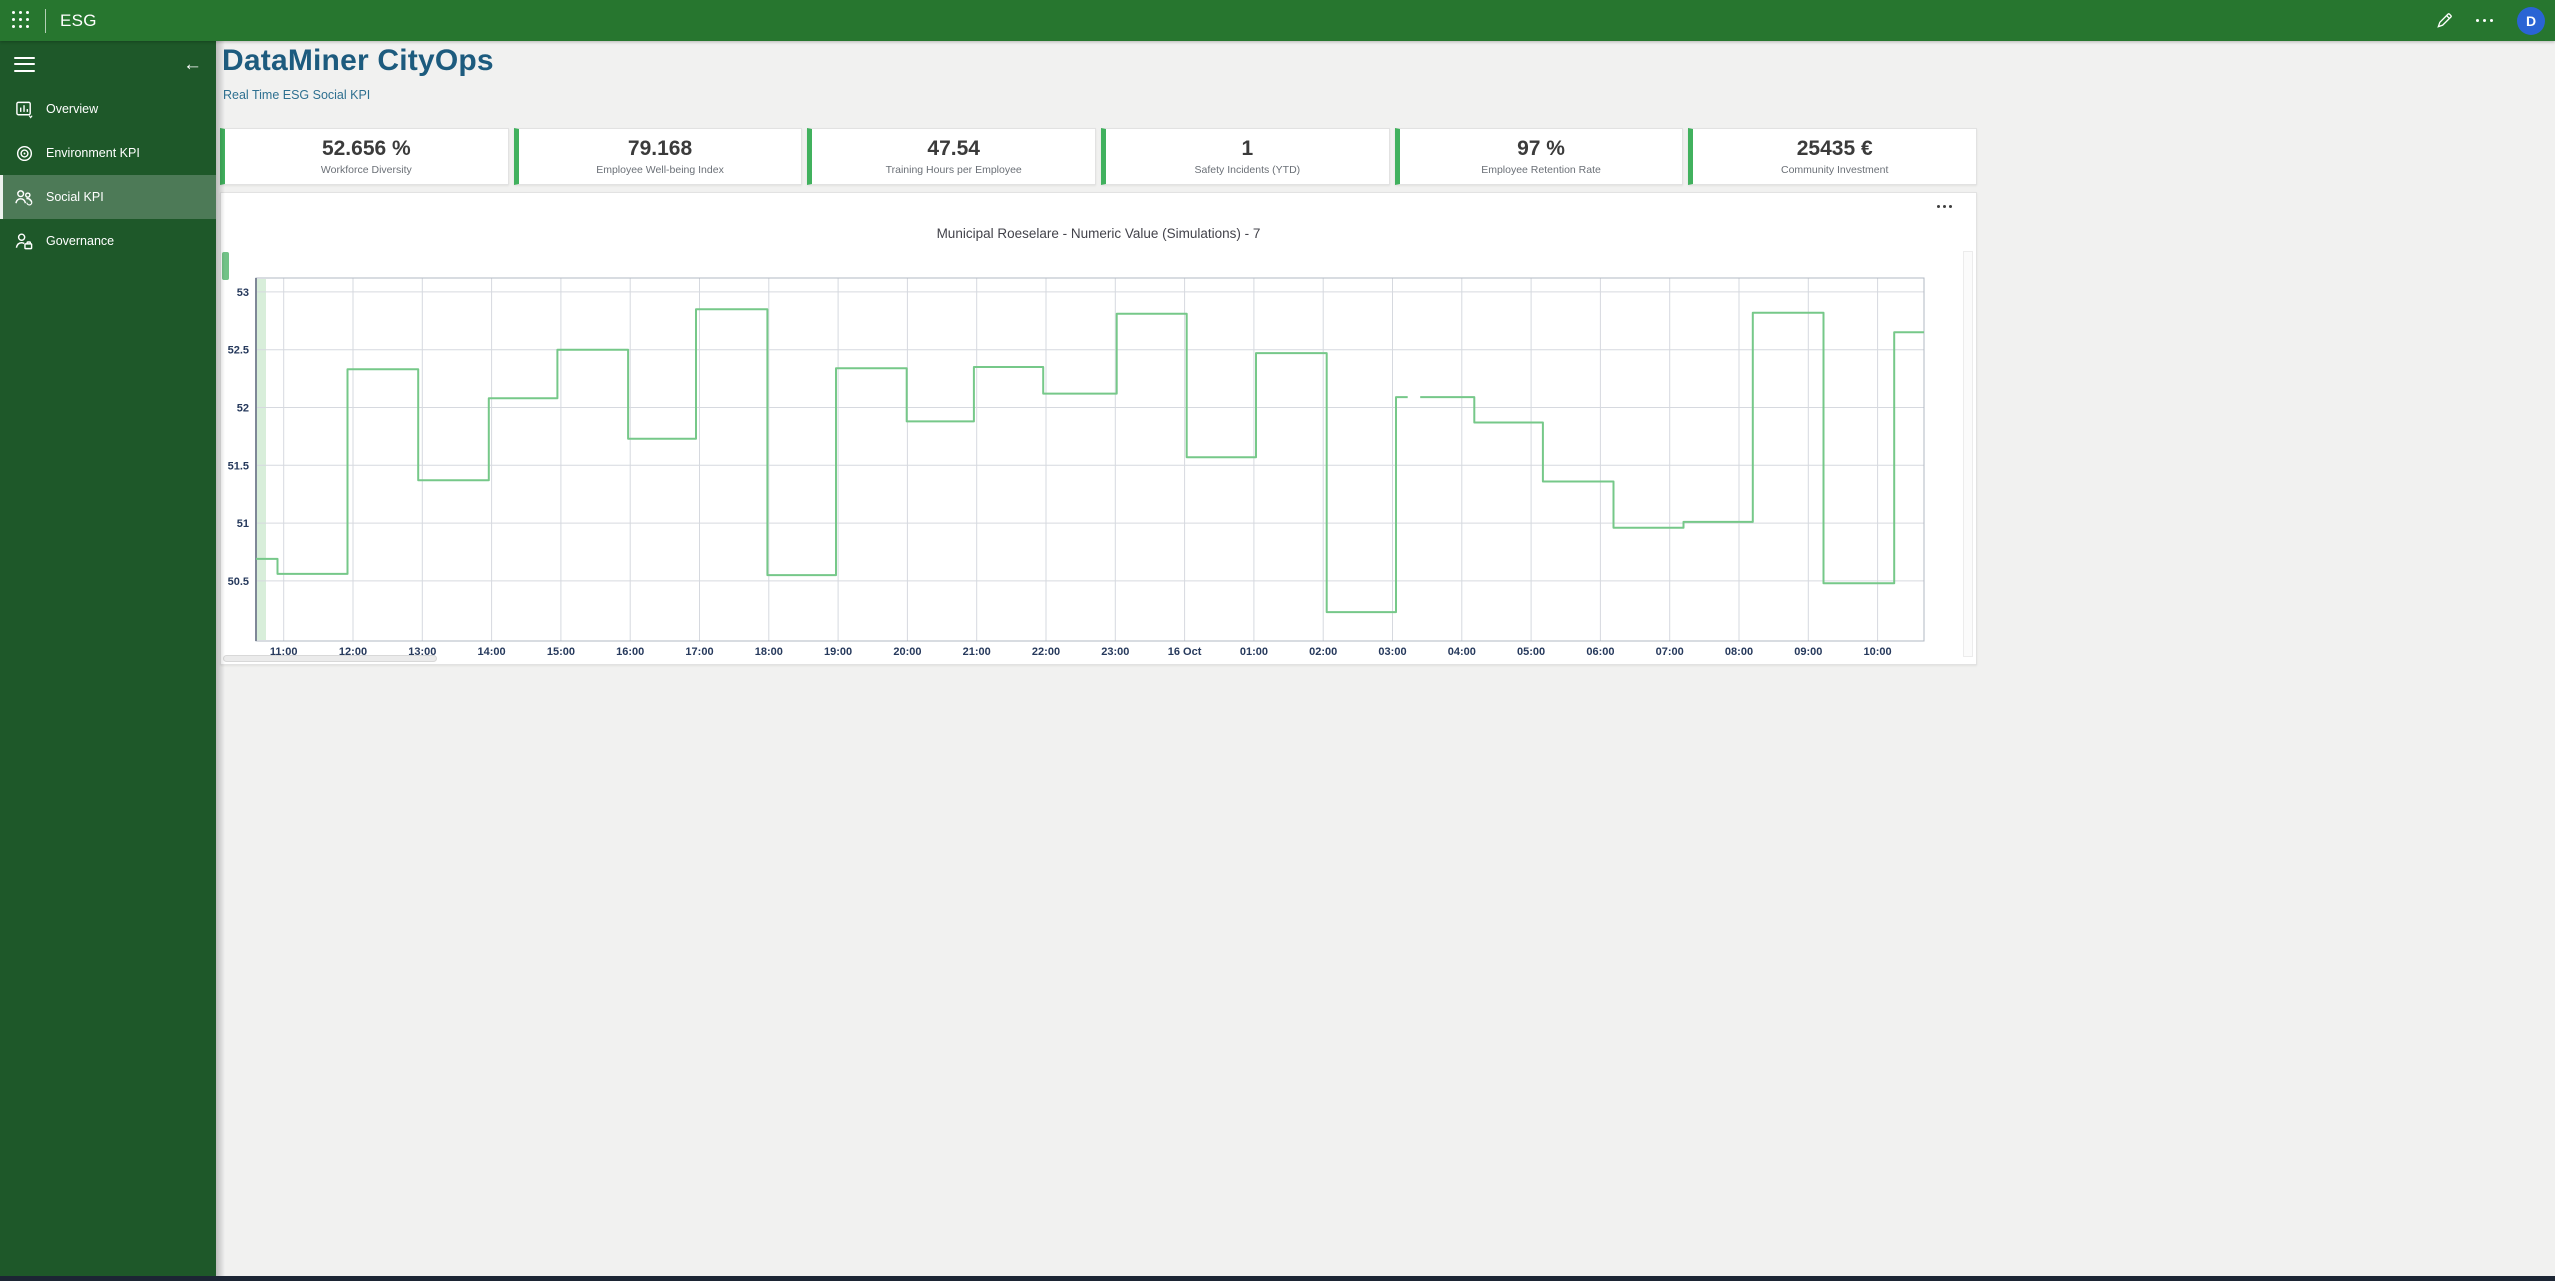  I want to click on kpi-label: Community Investment, so click(1835, 170).